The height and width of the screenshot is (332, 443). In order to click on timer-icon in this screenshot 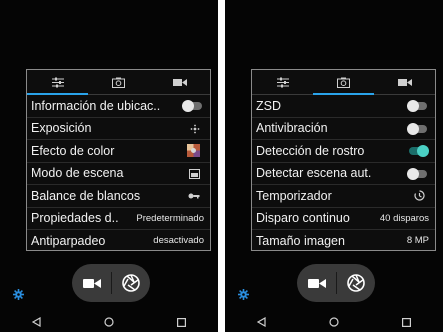, I will do `click(419, 195)`.